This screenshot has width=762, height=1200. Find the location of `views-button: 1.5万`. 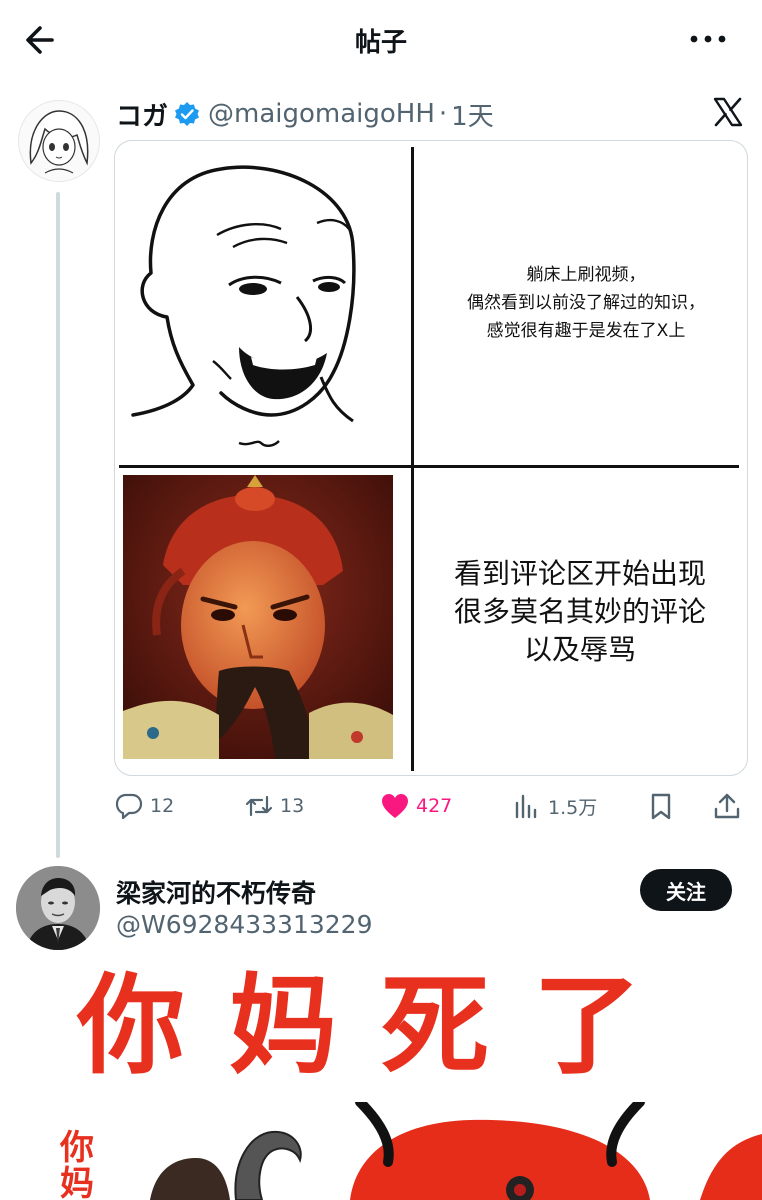

views-button: 1.5万 is located at coordinates (554, 806).